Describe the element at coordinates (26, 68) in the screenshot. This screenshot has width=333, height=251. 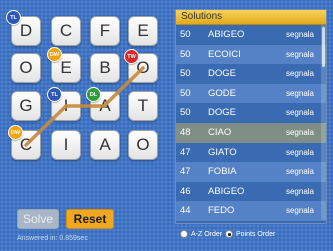
I see `tile-r1-c0: O` at that location.